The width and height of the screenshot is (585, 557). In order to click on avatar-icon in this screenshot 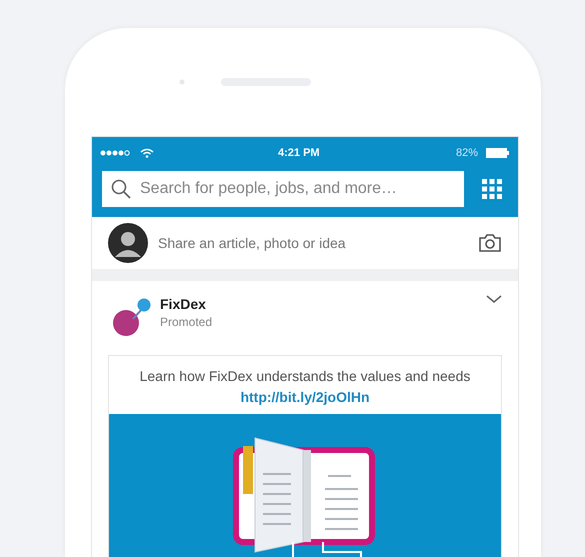, I will do `click(128, 243)`.